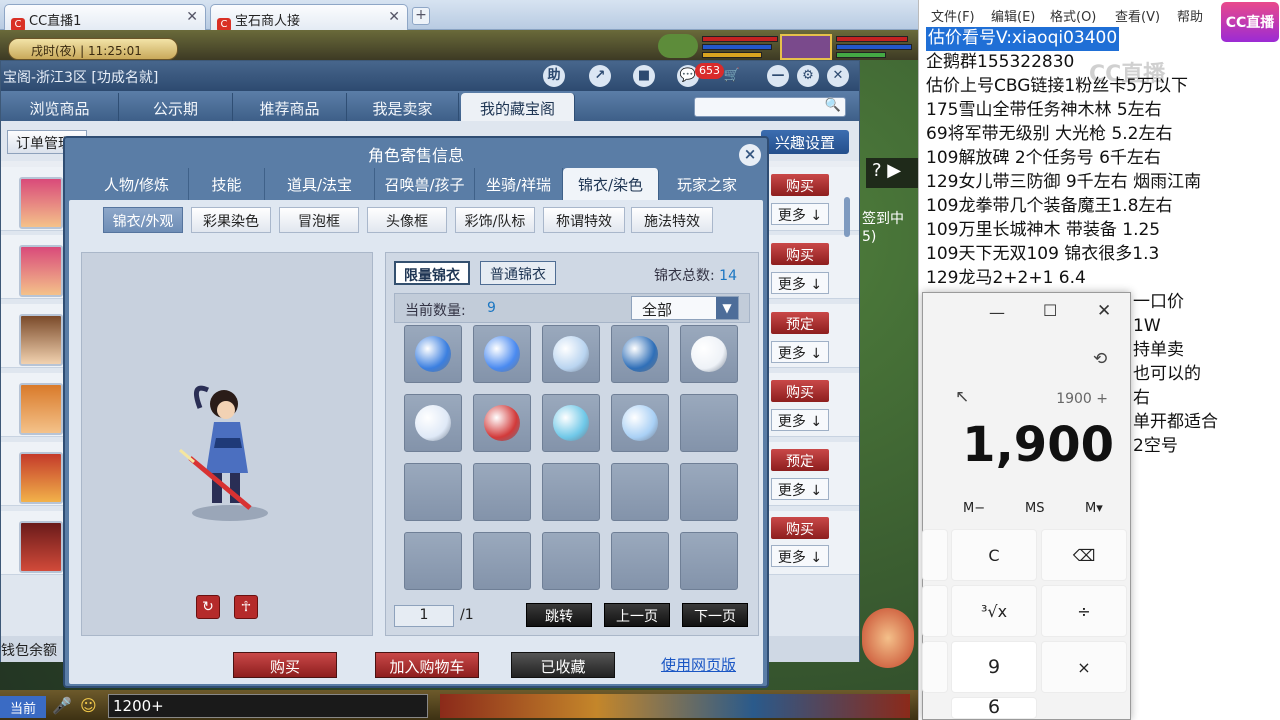 The height and width of the screenshot is (720, 1280). What do you see at coordinates (208, 607) in the screenshot?
I see `rotate-icon: ↻` at bounding box center [208, 607].